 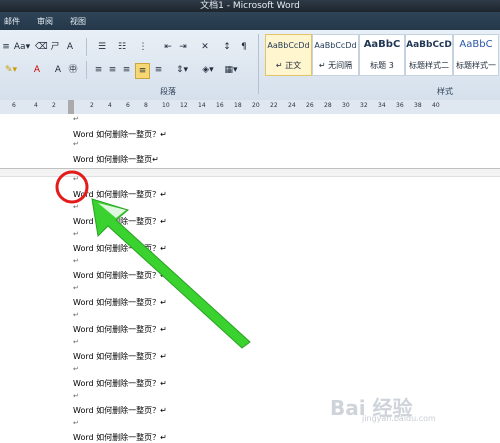 What do you see at coordinates (399, 418) in the screenshot?
I see `watermark-sub: jingyan.baidu.com` at bounding box center [399, 418].